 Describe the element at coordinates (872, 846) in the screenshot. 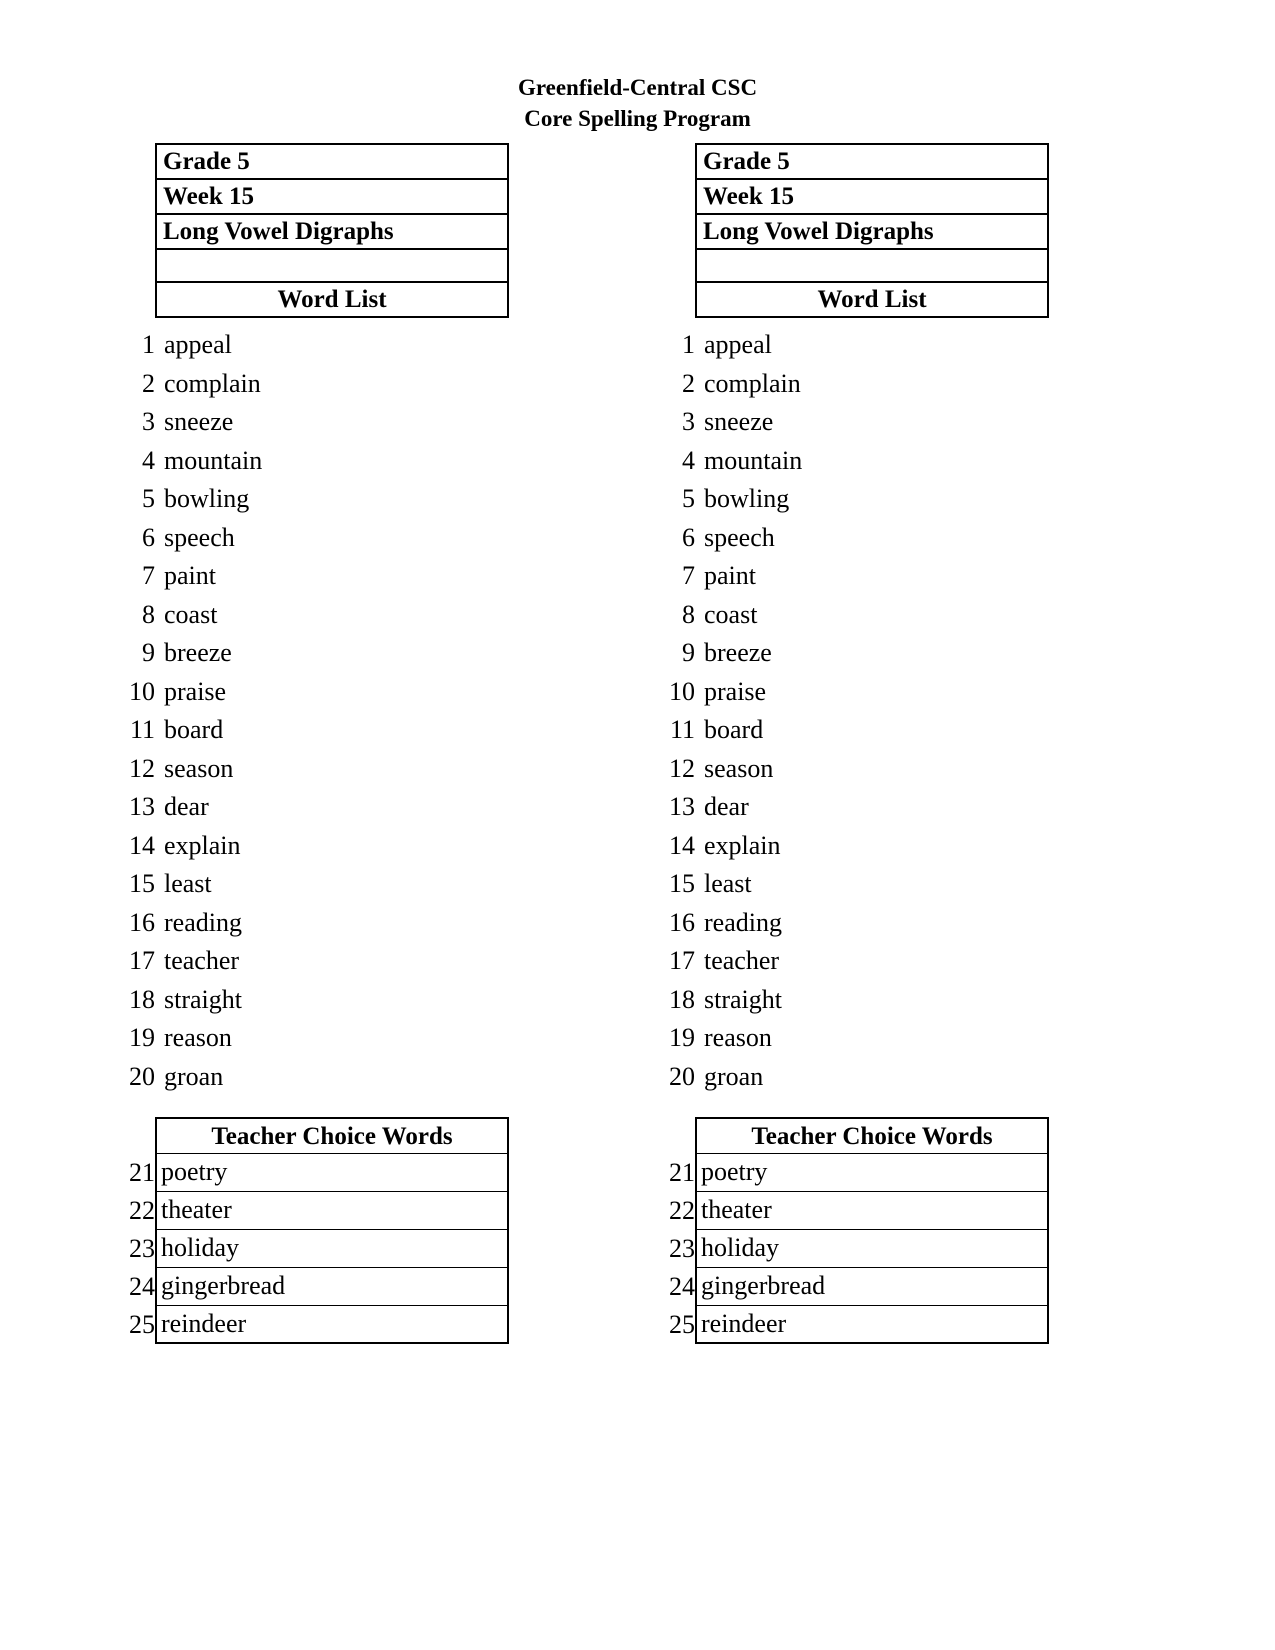

I see `list-item: 14 explain` at that location.